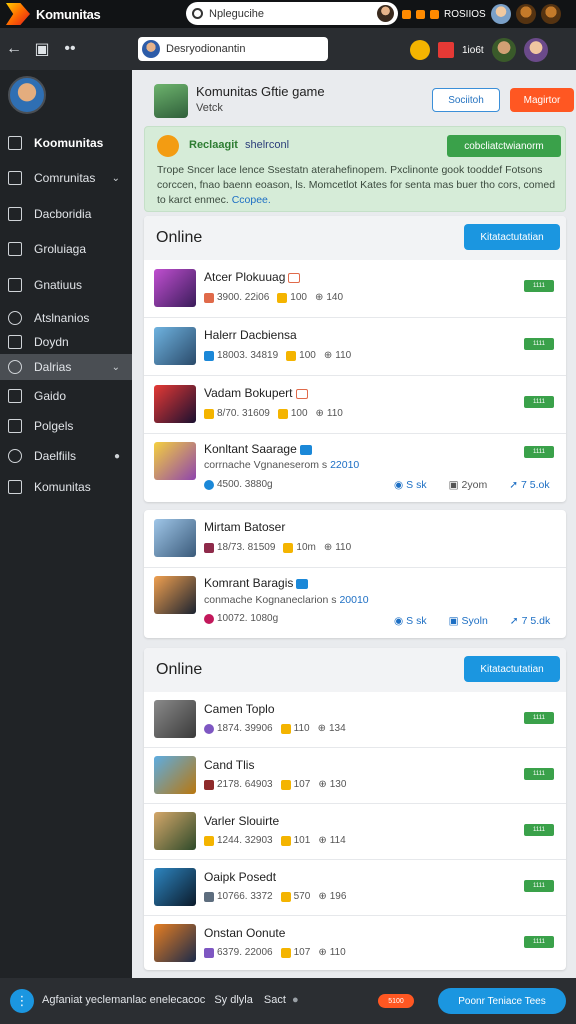 This screenshot has height=1024, width=576. What do you see at coordinates (504, 146) in the screenshot?
I see `info-action-button: cobcliatctwianorm` at bounding box center [504, 146].